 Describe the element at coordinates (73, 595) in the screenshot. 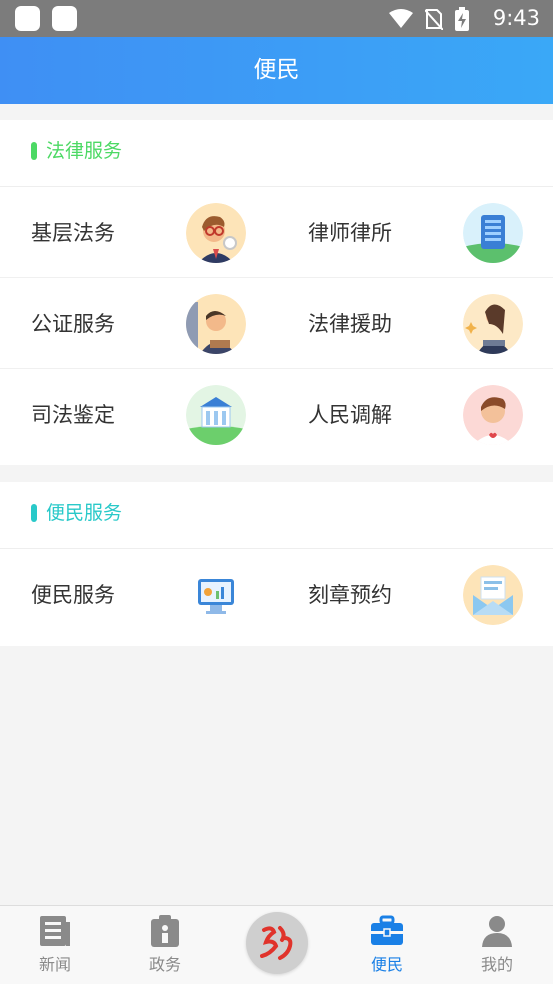

I see `service-label: 便民服务` at that location.